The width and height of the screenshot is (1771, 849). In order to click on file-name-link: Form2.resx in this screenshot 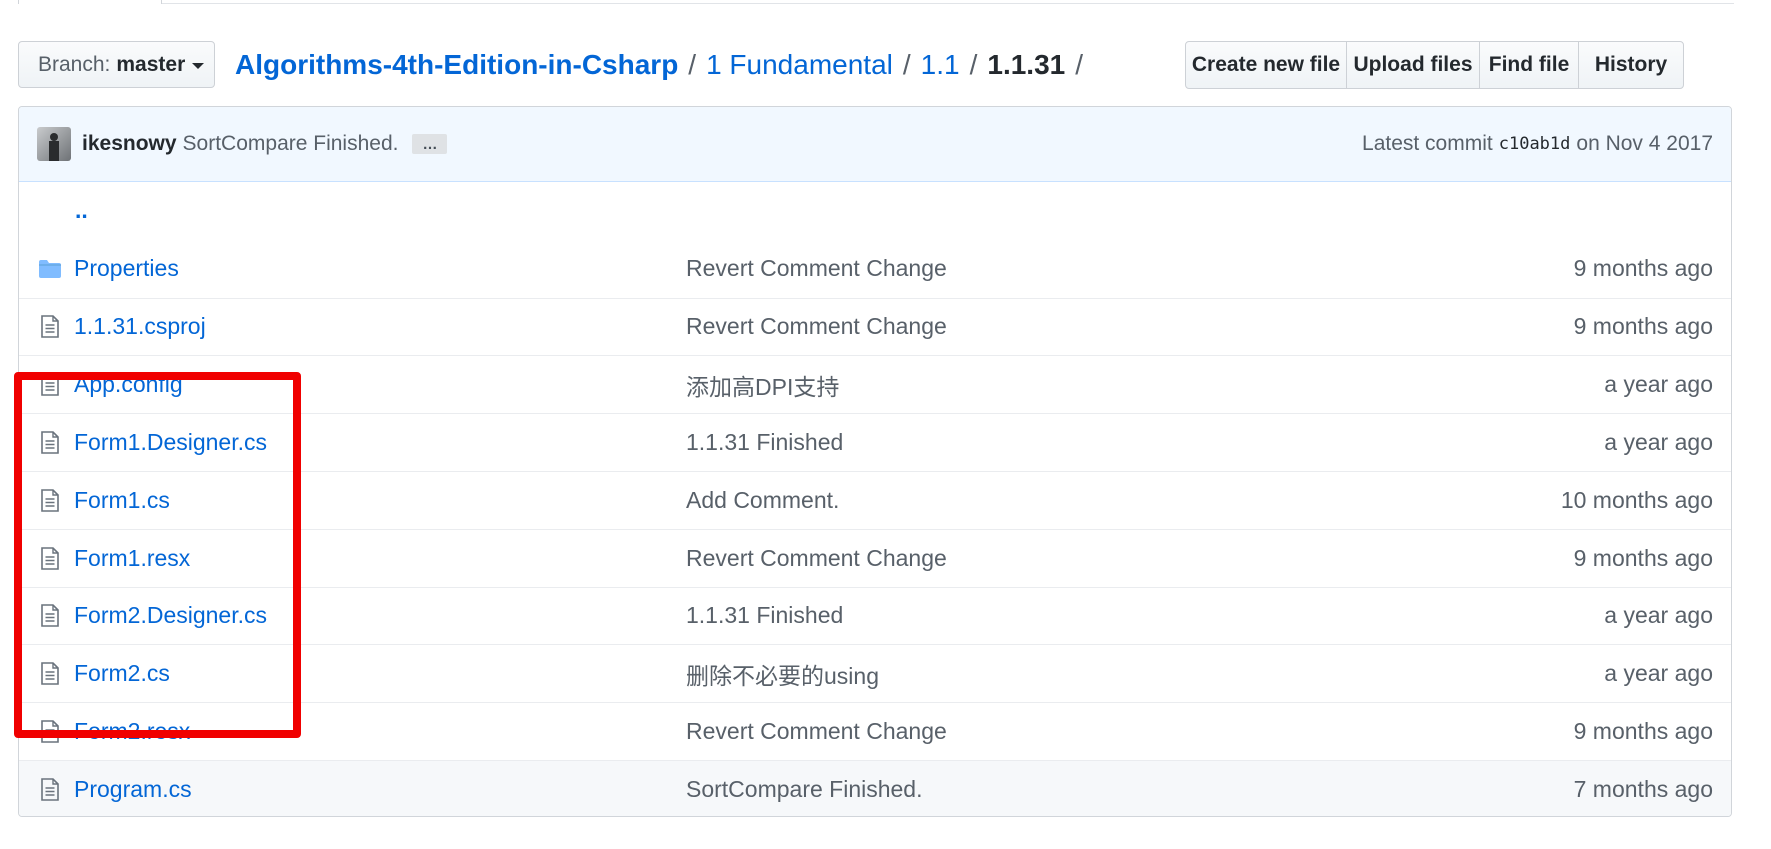, I will do `click(380, 731)`.